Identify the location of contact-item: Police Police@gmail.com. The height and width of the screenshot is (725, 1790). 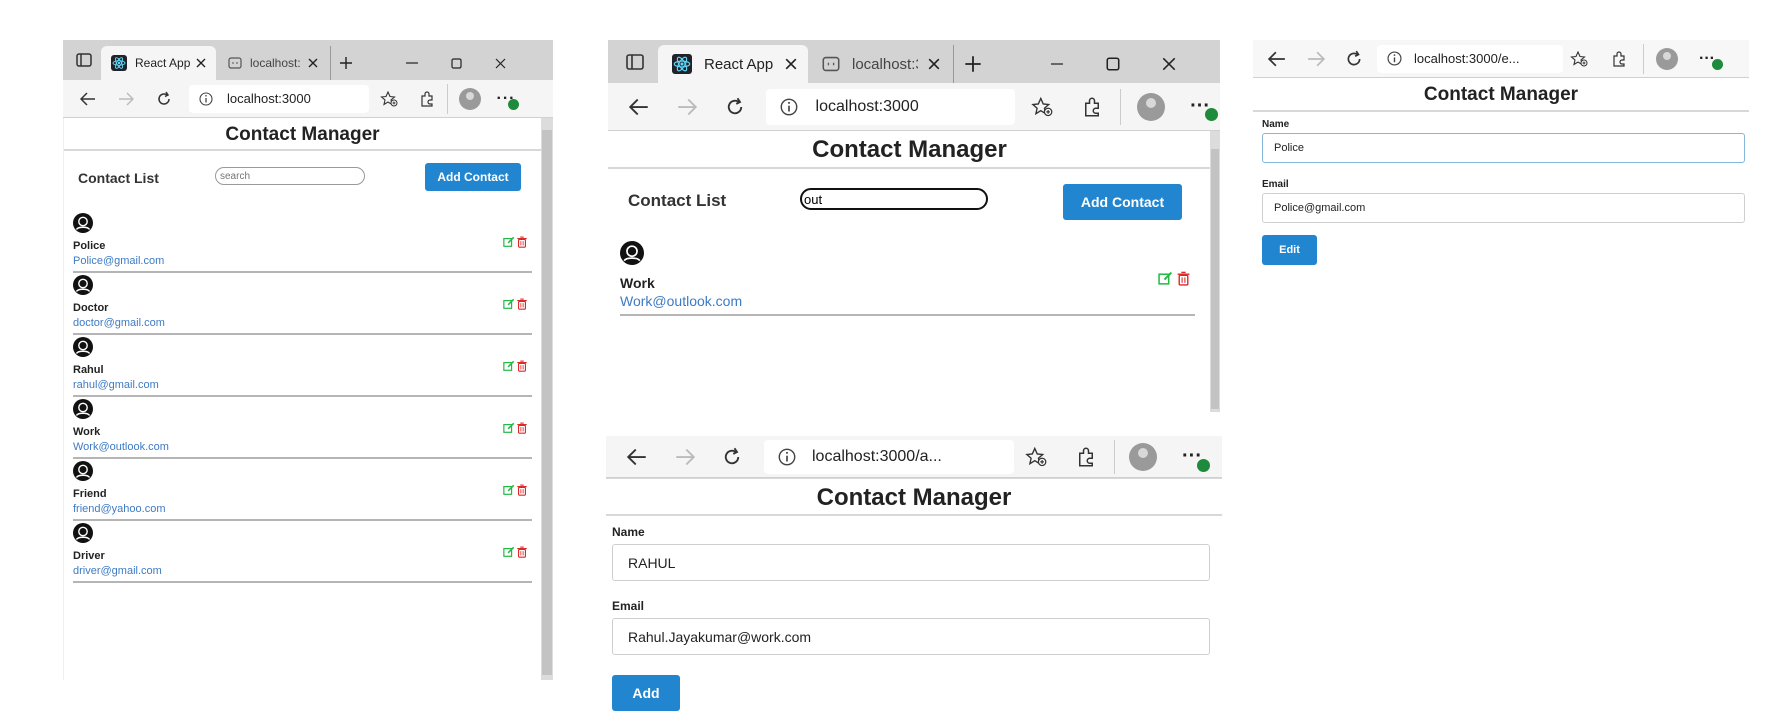
(302, 243).